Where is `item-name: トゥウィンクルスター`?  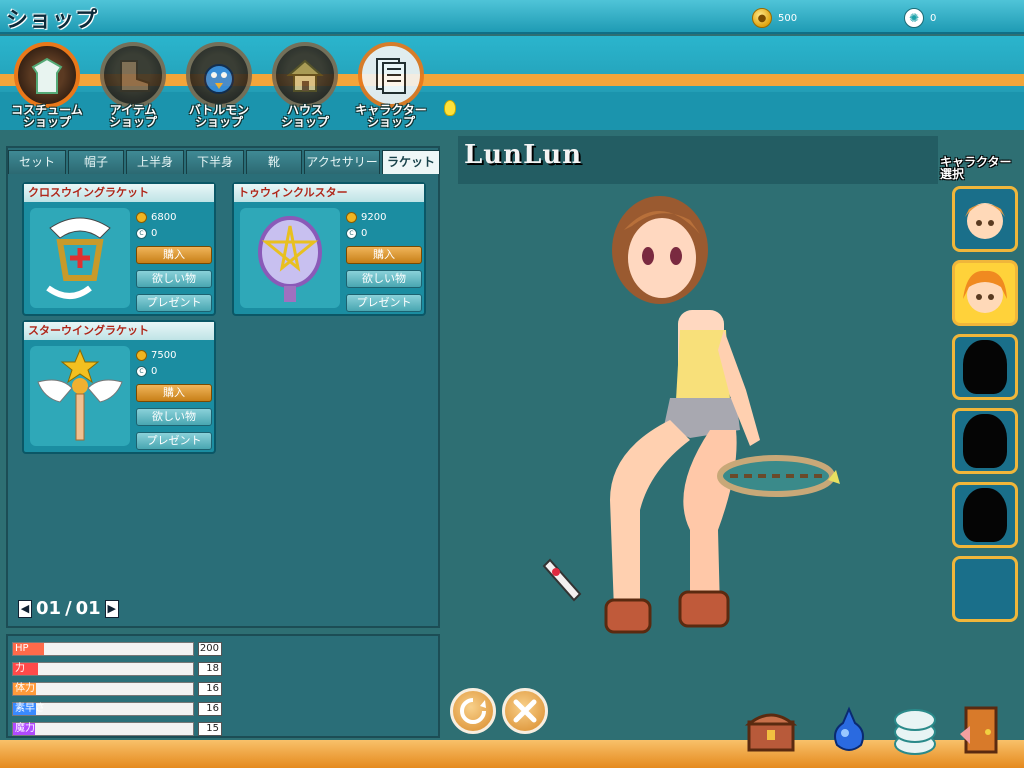 item-name: トゥウィンクルスター is located at coordinates (329, 193).